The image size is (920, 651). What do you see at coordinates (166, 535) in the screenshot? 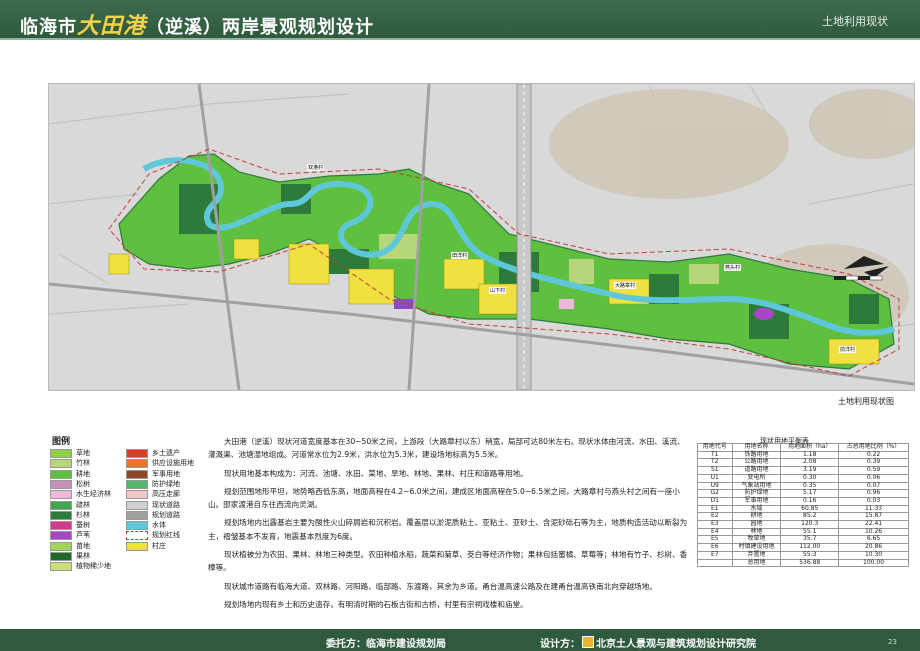
I see `legend-label: 规划红线` at bounding box center [166, 535].